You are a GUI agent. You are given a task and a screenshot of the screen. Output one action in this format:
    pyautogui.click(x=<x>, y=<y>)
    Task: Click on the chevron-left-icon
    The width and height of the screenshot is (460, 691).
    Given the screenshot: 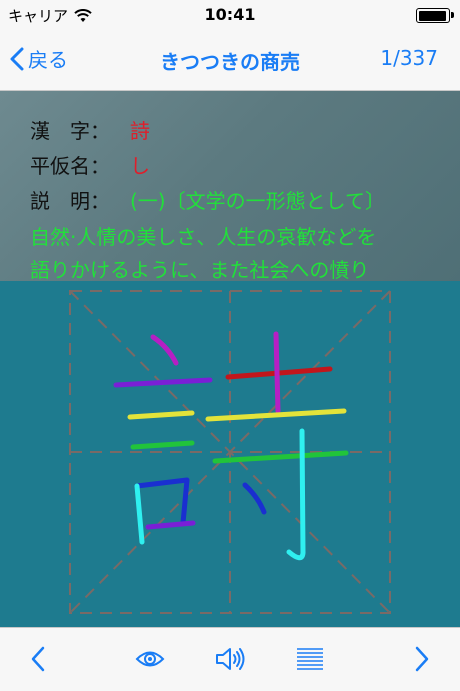 What is the action you would take?
    pyautogui.click(x=38, y=659)
    